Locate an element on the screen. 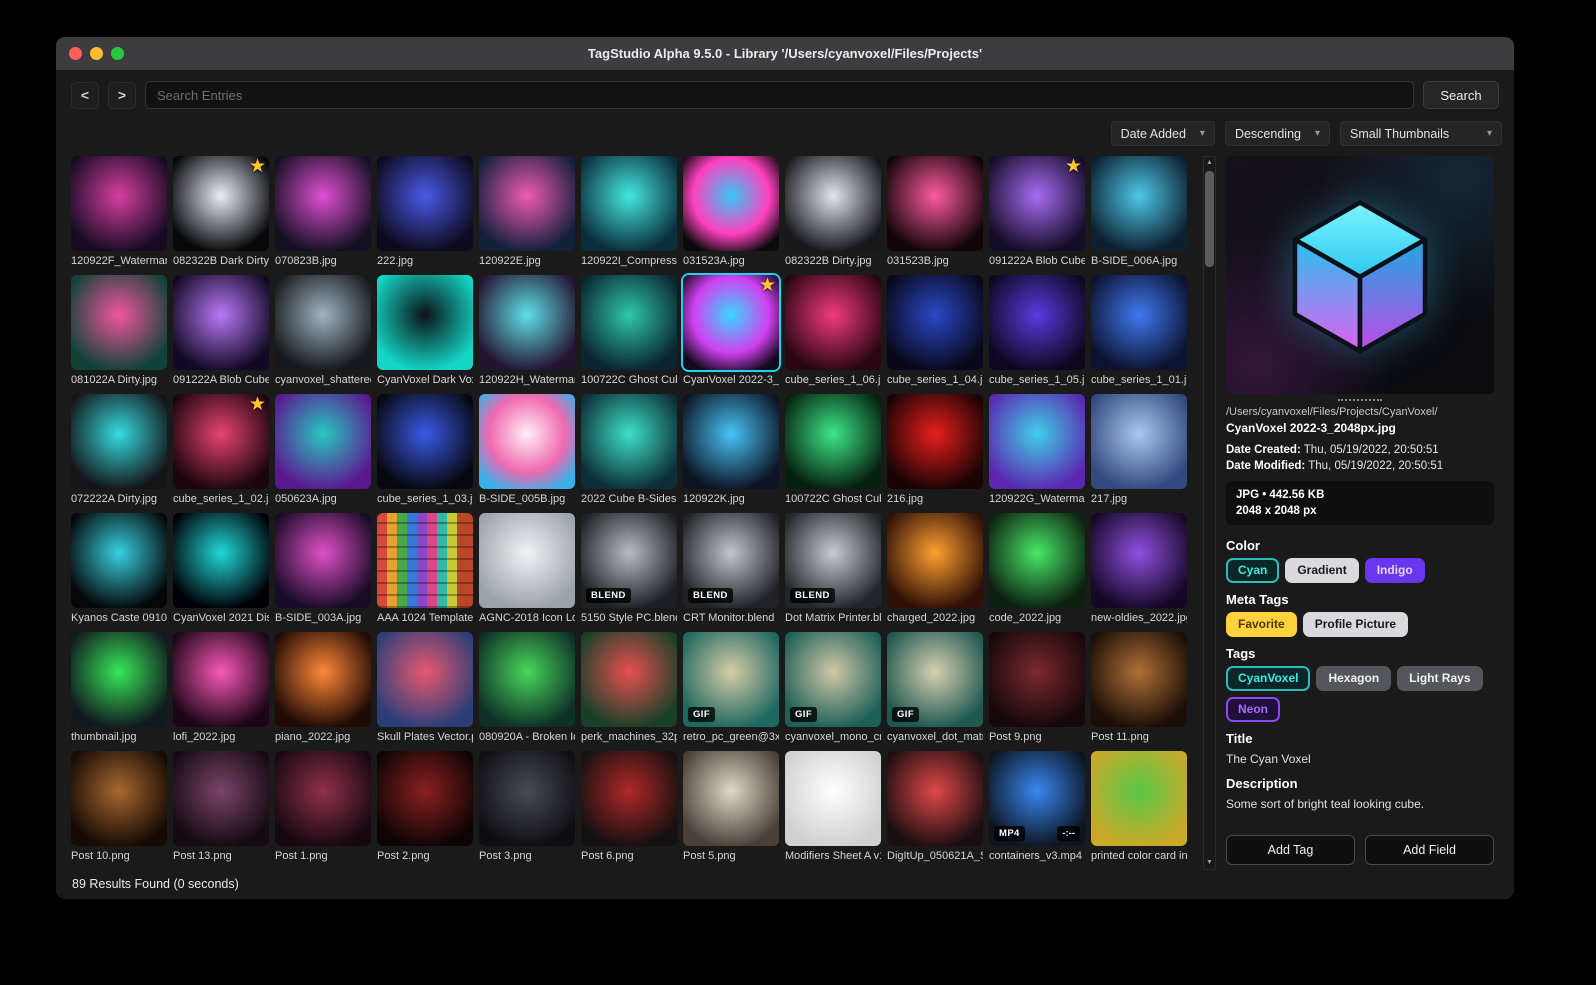 The height and width of the screenshot is (985, 1596). grid-item: MP4 -:-- containers_v3.mp4 is located at coordinates (1037, 807).